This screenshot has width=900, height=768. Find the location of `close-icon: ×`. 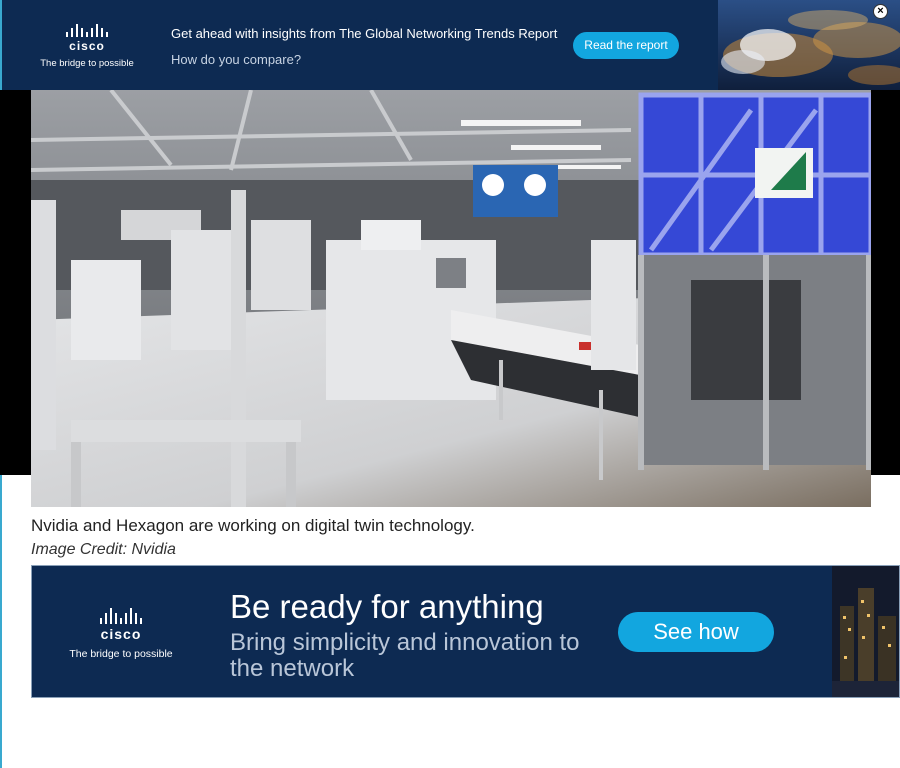

close-icon: × is located at coordinates (880, 11).